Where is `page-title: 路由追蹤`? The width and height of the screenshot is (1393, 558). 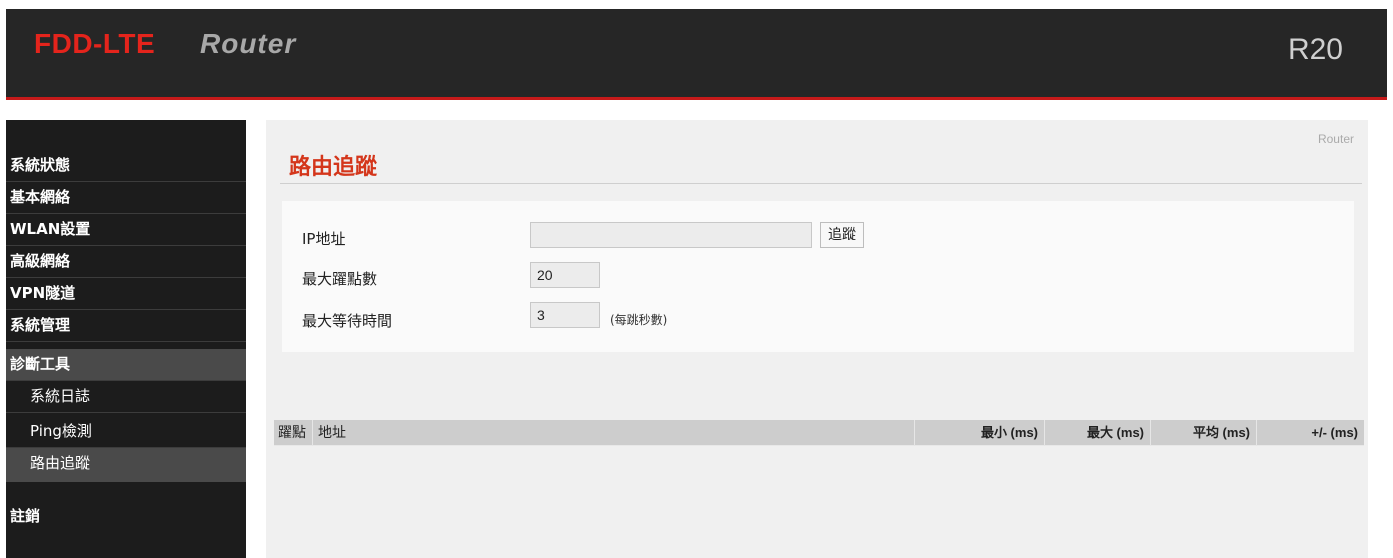 page-title: 路由追蹤 is located at coordinates (333, 167).